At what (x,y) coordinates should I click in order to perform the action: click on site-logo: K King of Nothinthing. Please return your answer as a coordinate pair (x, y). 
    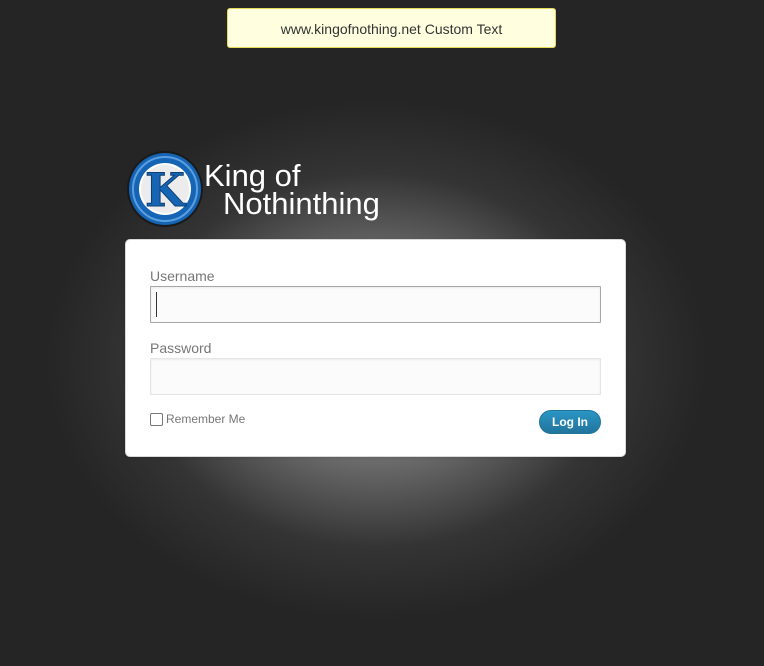
    Looking at the image, I should click on (261, 191).